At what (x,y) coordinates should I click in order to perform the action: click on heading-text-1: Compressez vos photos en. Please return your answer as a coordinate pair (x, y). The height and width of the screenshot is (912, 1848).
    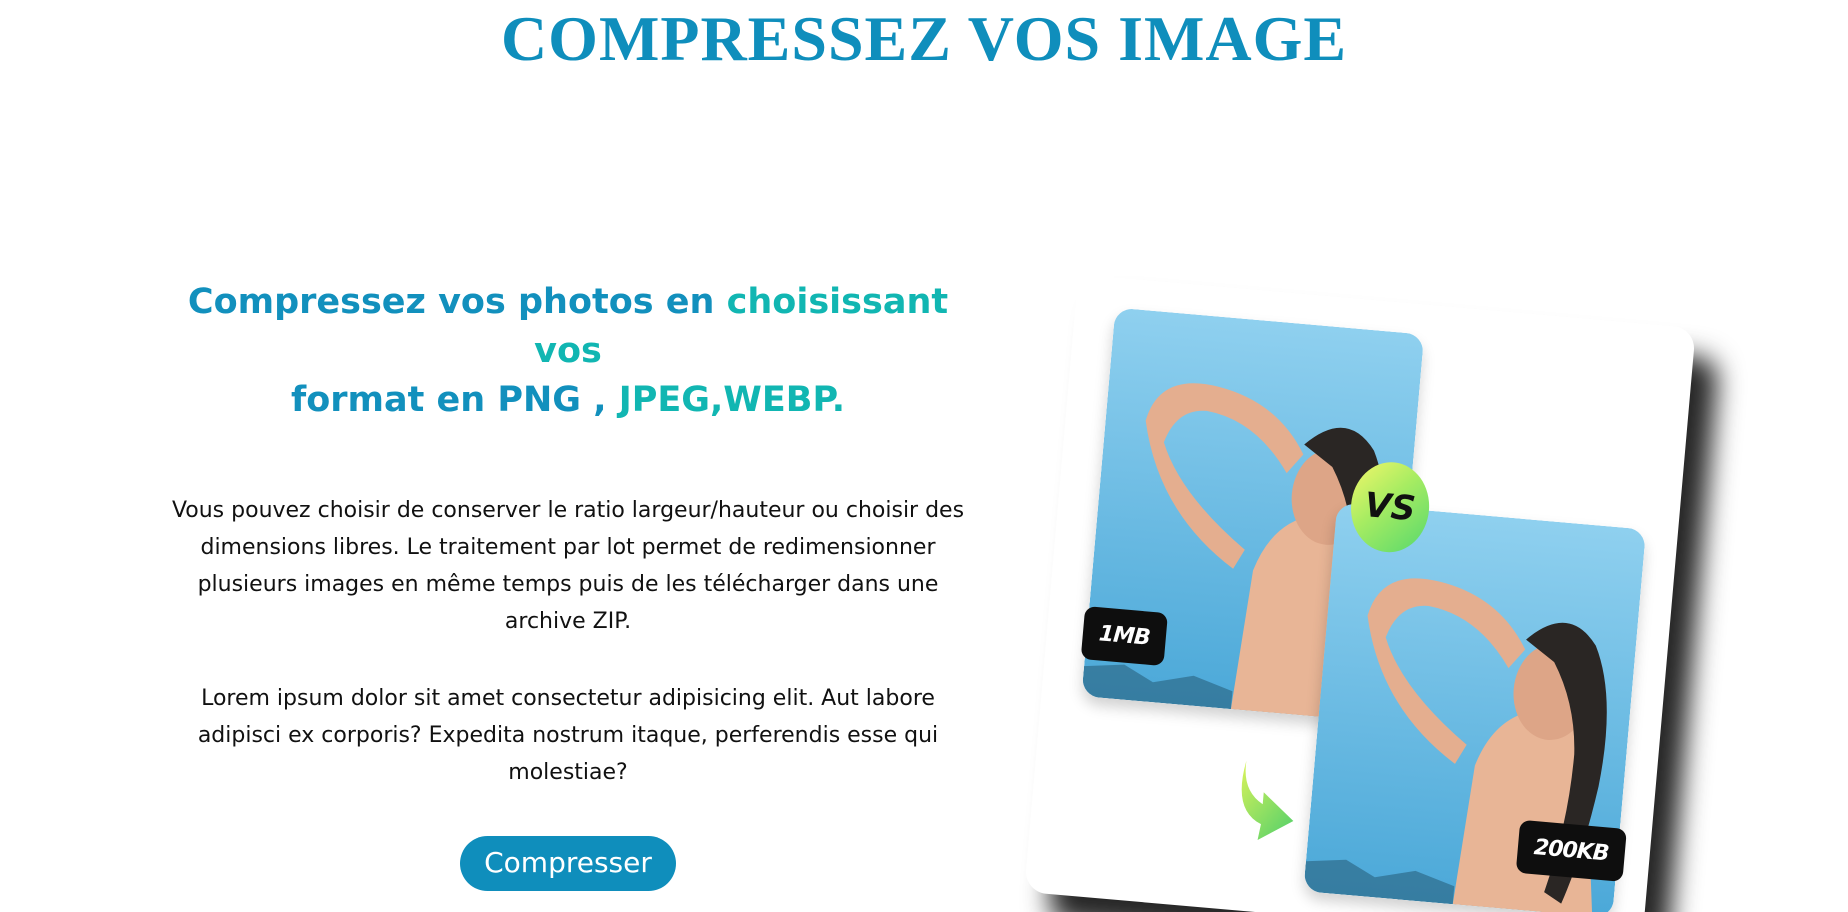
    Looking at the image, I should click on (457, 302).